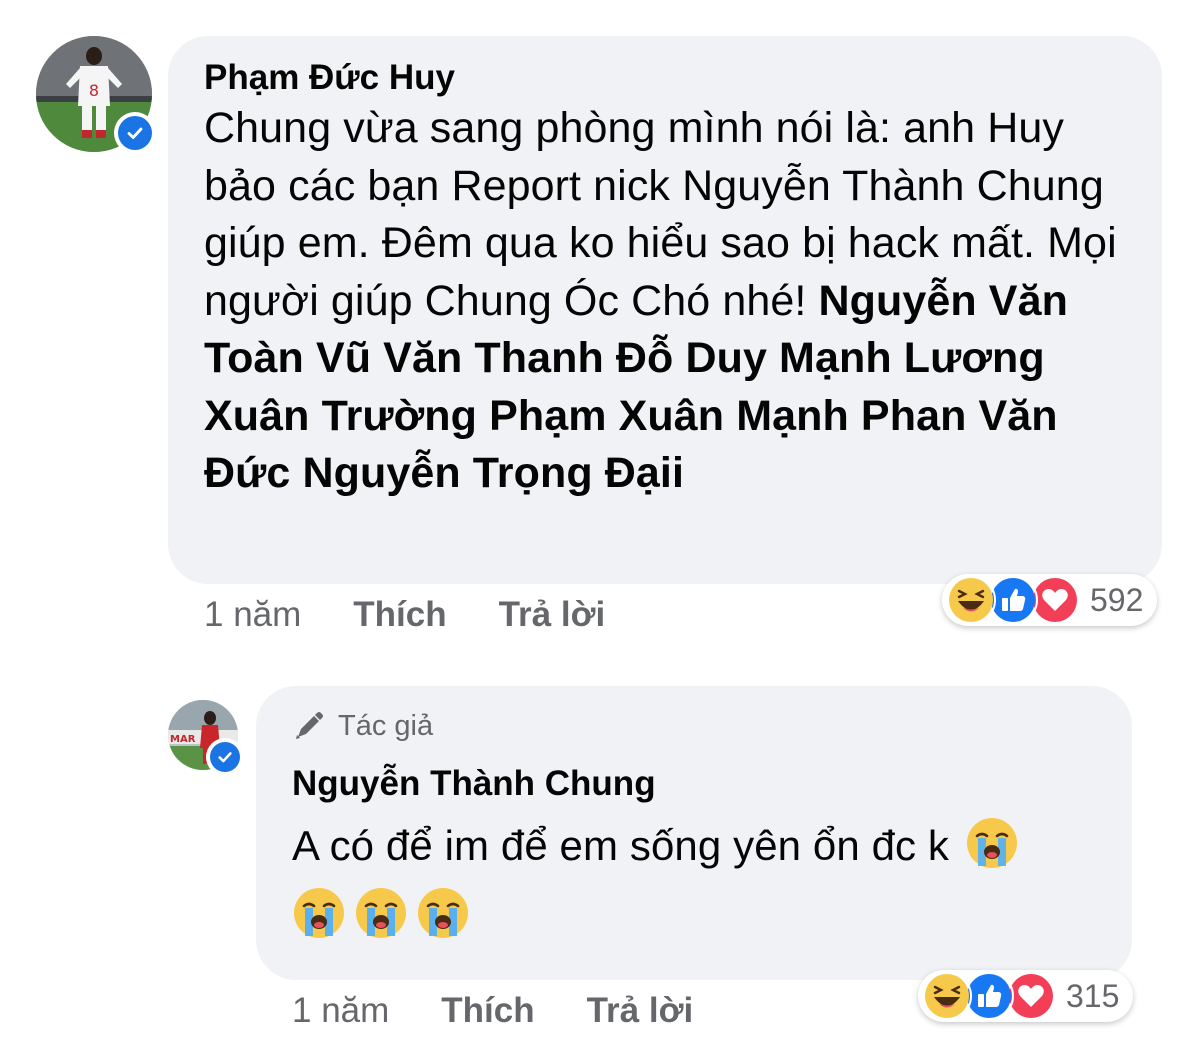 The width and height of the screenshot is (1200, 1062). I want to click on author-tag-label: Tác giả, so click(386, 726).